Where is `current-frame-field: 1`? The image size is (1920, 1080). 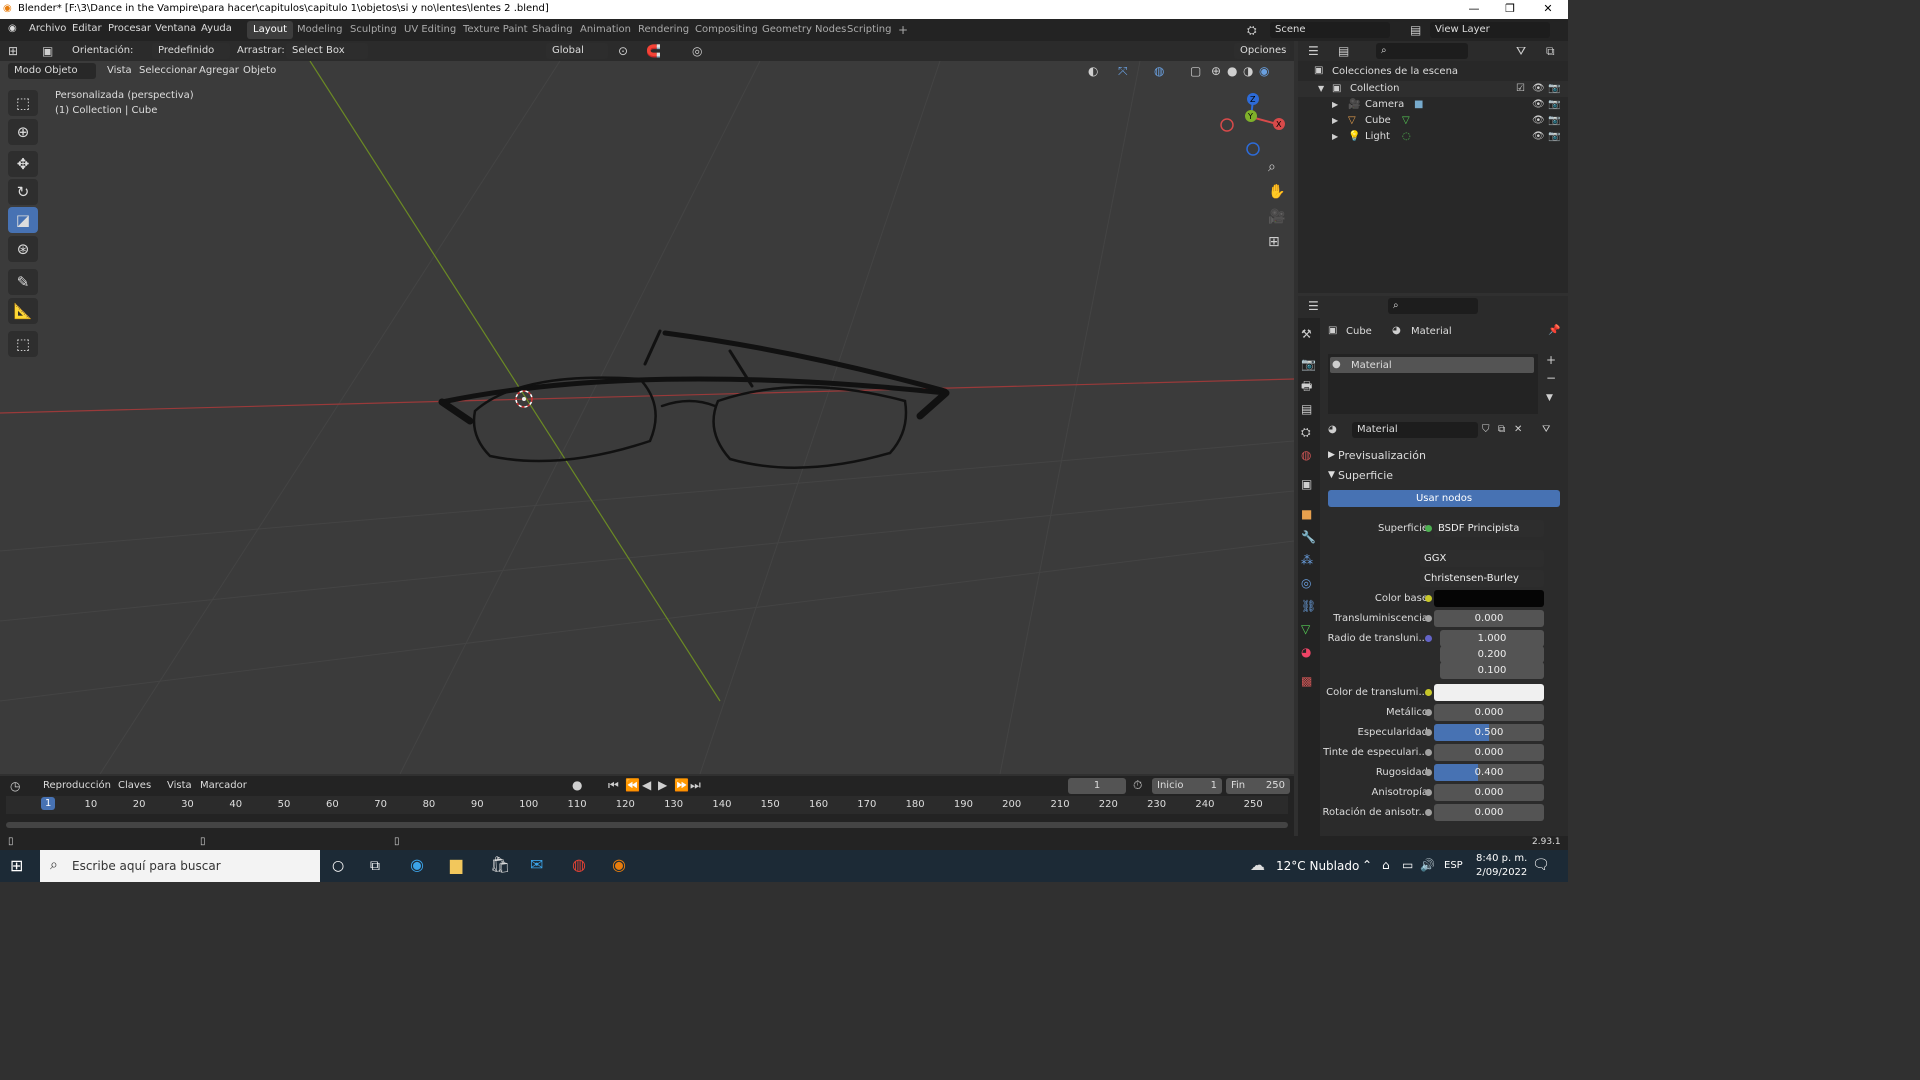
current-frame-field: 1 is located at coordinates (1097, 786).